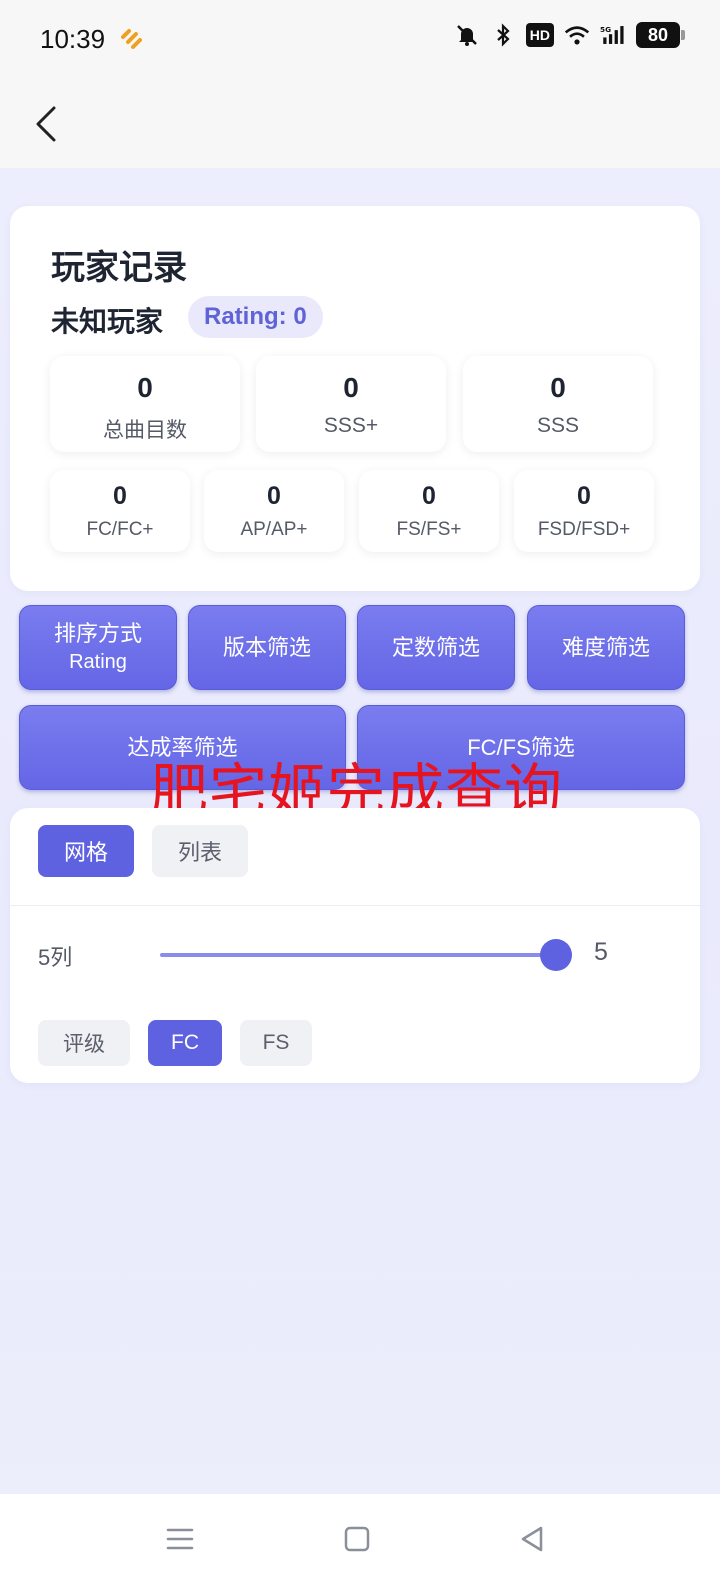  What do you see at coordinates (558, 425) in the screenshot?
I see `stat-label: SSS` at bounding box center [558, 425].